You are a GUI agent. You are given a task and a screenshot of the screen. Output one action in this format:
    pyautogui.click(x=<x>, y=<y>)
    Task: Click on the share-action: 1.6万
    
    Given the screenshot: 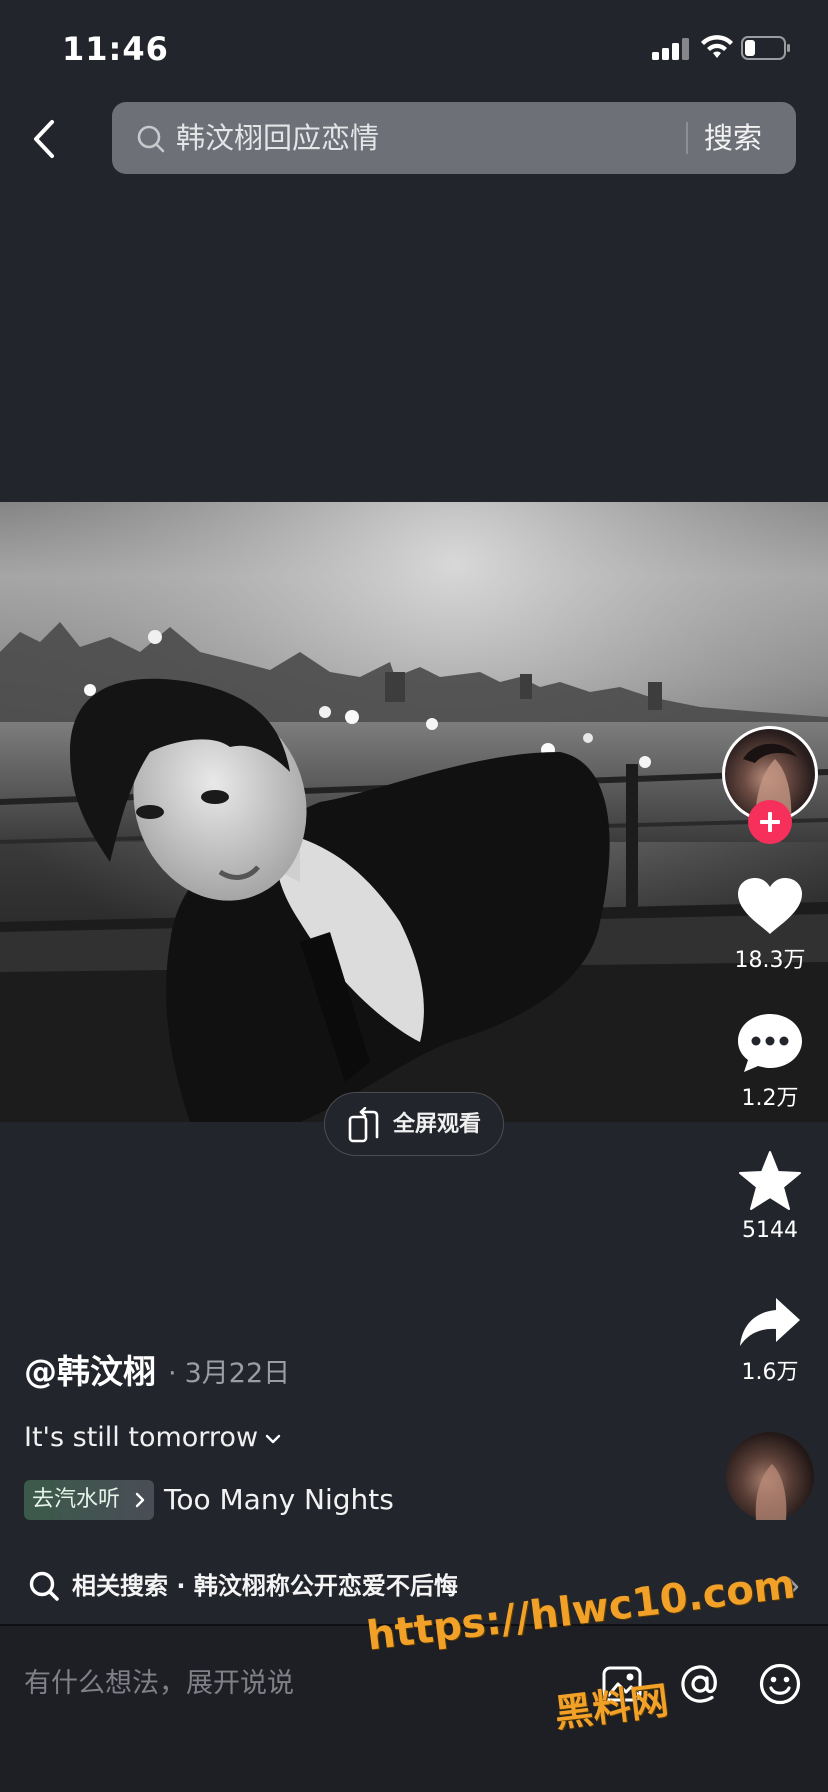 What is the action you would take?
    pyautogui.click(x=770, y=1341)
    